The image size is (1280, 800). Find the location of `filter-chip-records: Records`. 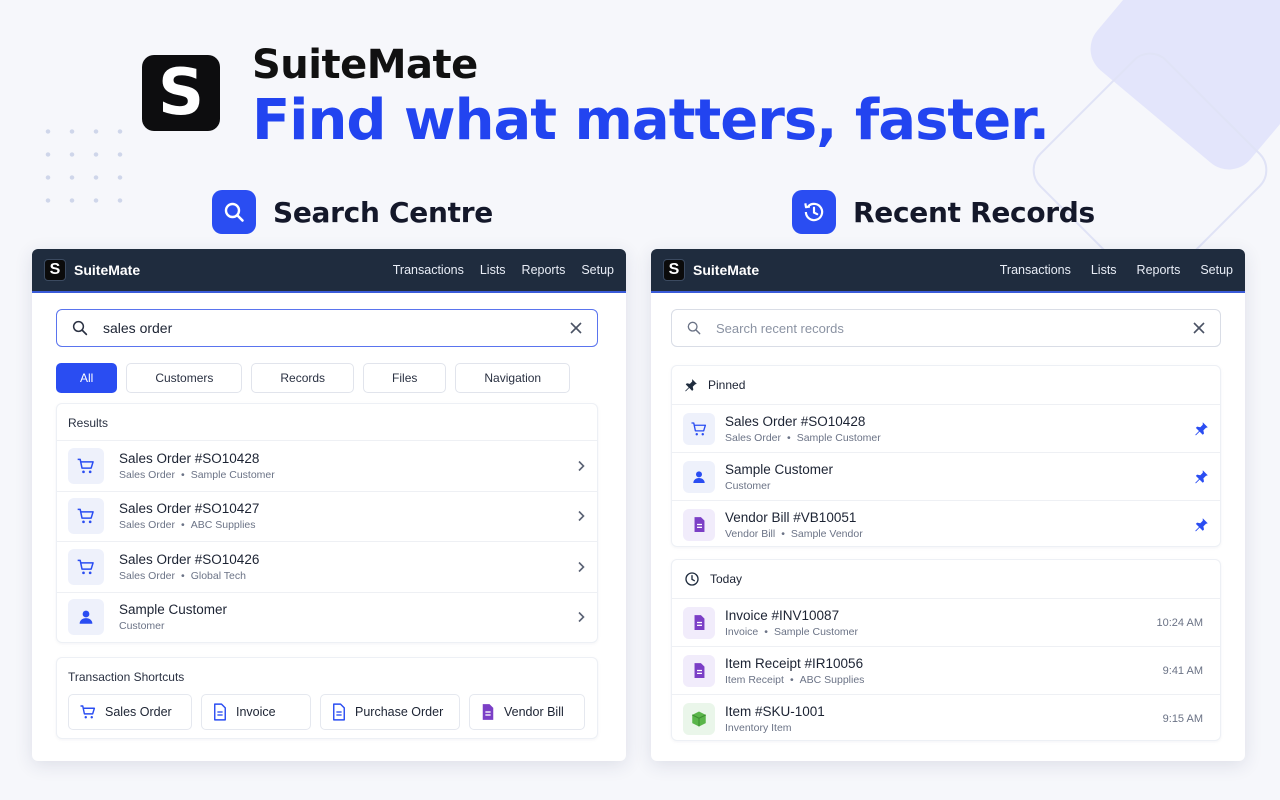

filter-chip-records: Records is located at coordinates (303, 378).